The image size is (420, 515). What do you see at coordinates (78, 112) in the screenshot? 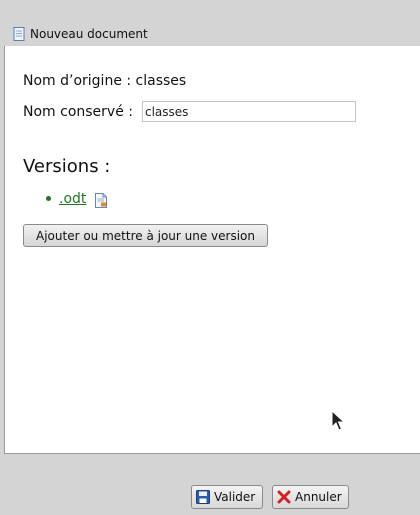
I see `kept-name-label: Nom conservé :` at bounding box center [78, 112].